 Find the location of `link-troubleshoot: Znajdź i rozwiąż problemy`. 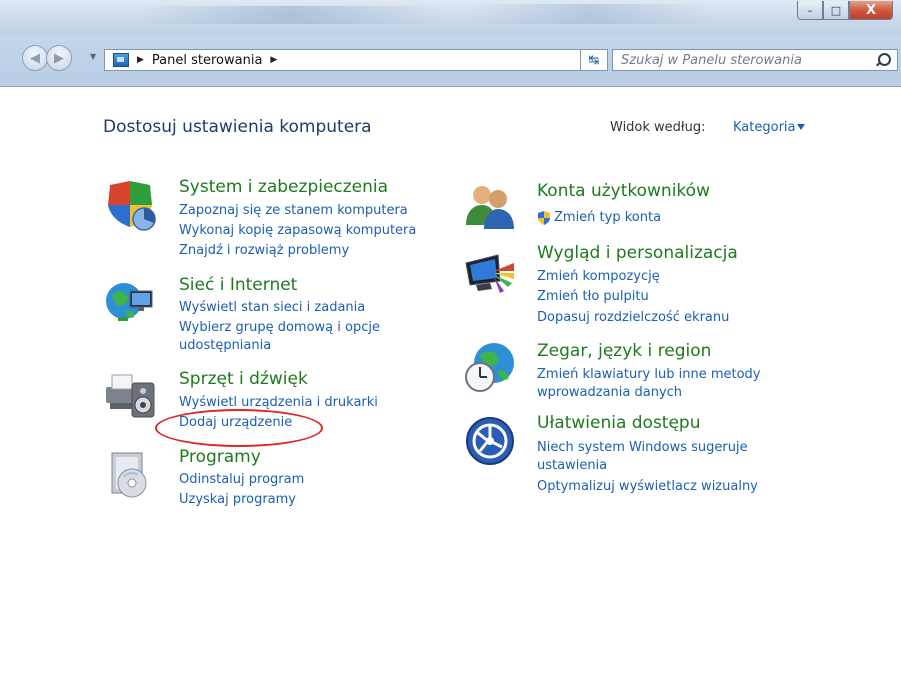

link-troubleshoot: Znajdź i rozwiąż problemy is located at coordinates (264, 251).